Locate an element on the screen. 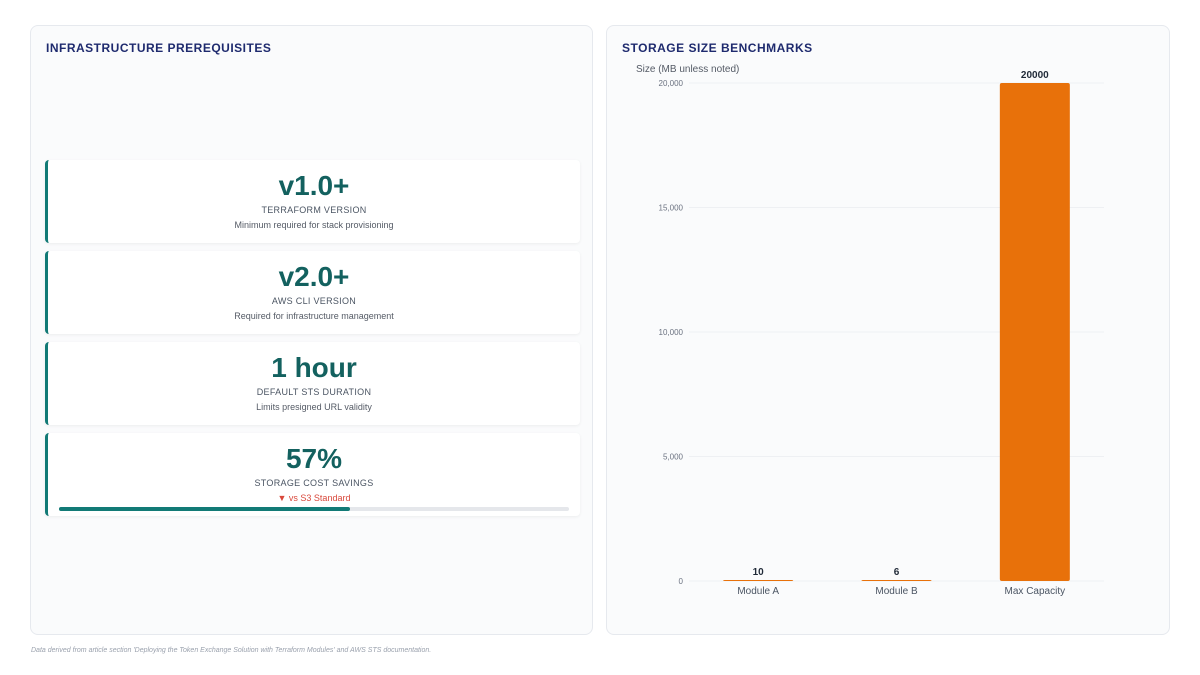  prerequisites-title: INFRASTRUCTURE PREREQUISITES is located at coordinates (159, 48).